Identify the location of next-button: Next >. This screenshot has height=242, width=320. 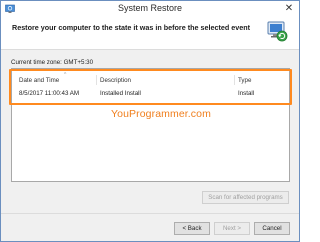
(232, 228).